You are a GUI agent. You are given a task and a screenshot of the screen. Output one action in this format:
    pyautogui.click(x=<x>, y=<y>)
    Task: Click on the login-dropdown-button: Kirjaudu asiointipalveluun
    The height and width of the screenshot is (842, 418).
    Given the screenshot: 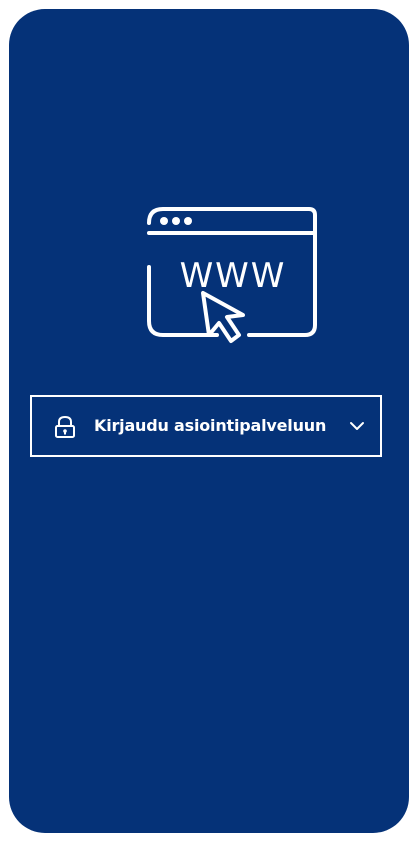 What is the action you would take?
    pyautogui.click(x=206, y=426)
    